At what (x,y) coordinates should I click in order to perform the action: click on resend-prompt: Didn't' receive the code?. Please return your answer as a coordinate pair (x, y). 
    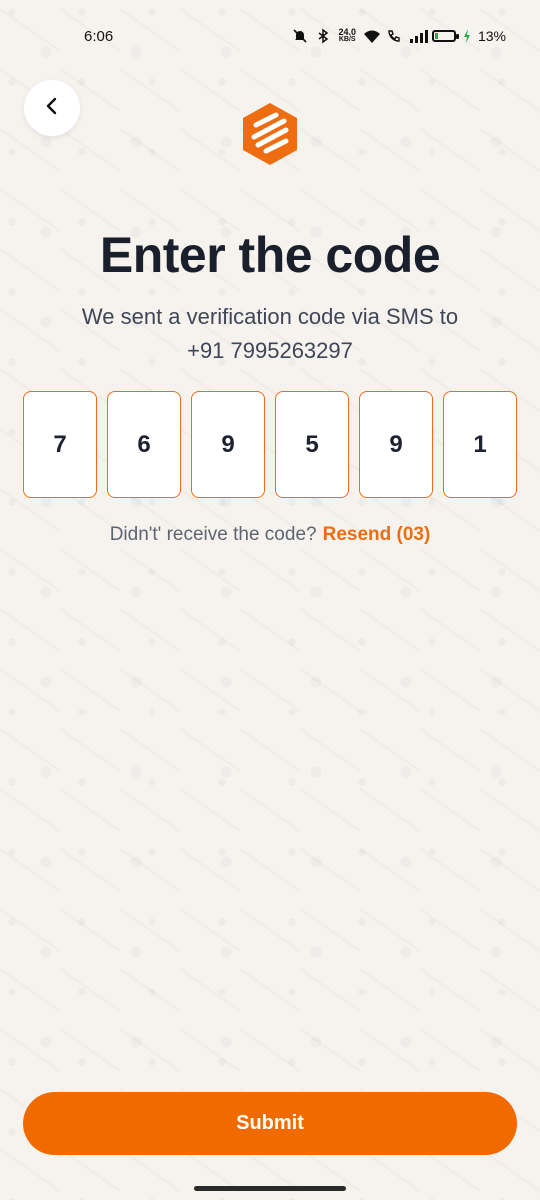
    Looking at the image, I should click on (213, 534).